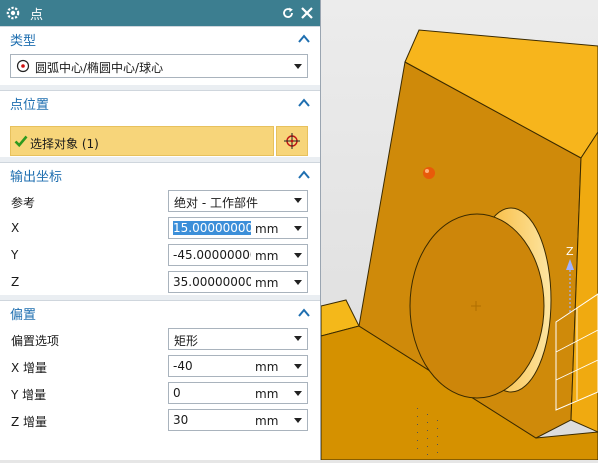  Describe the element at coordinates (23, 315) in the screenshot. I see `offset-title: 偏置` at that location.